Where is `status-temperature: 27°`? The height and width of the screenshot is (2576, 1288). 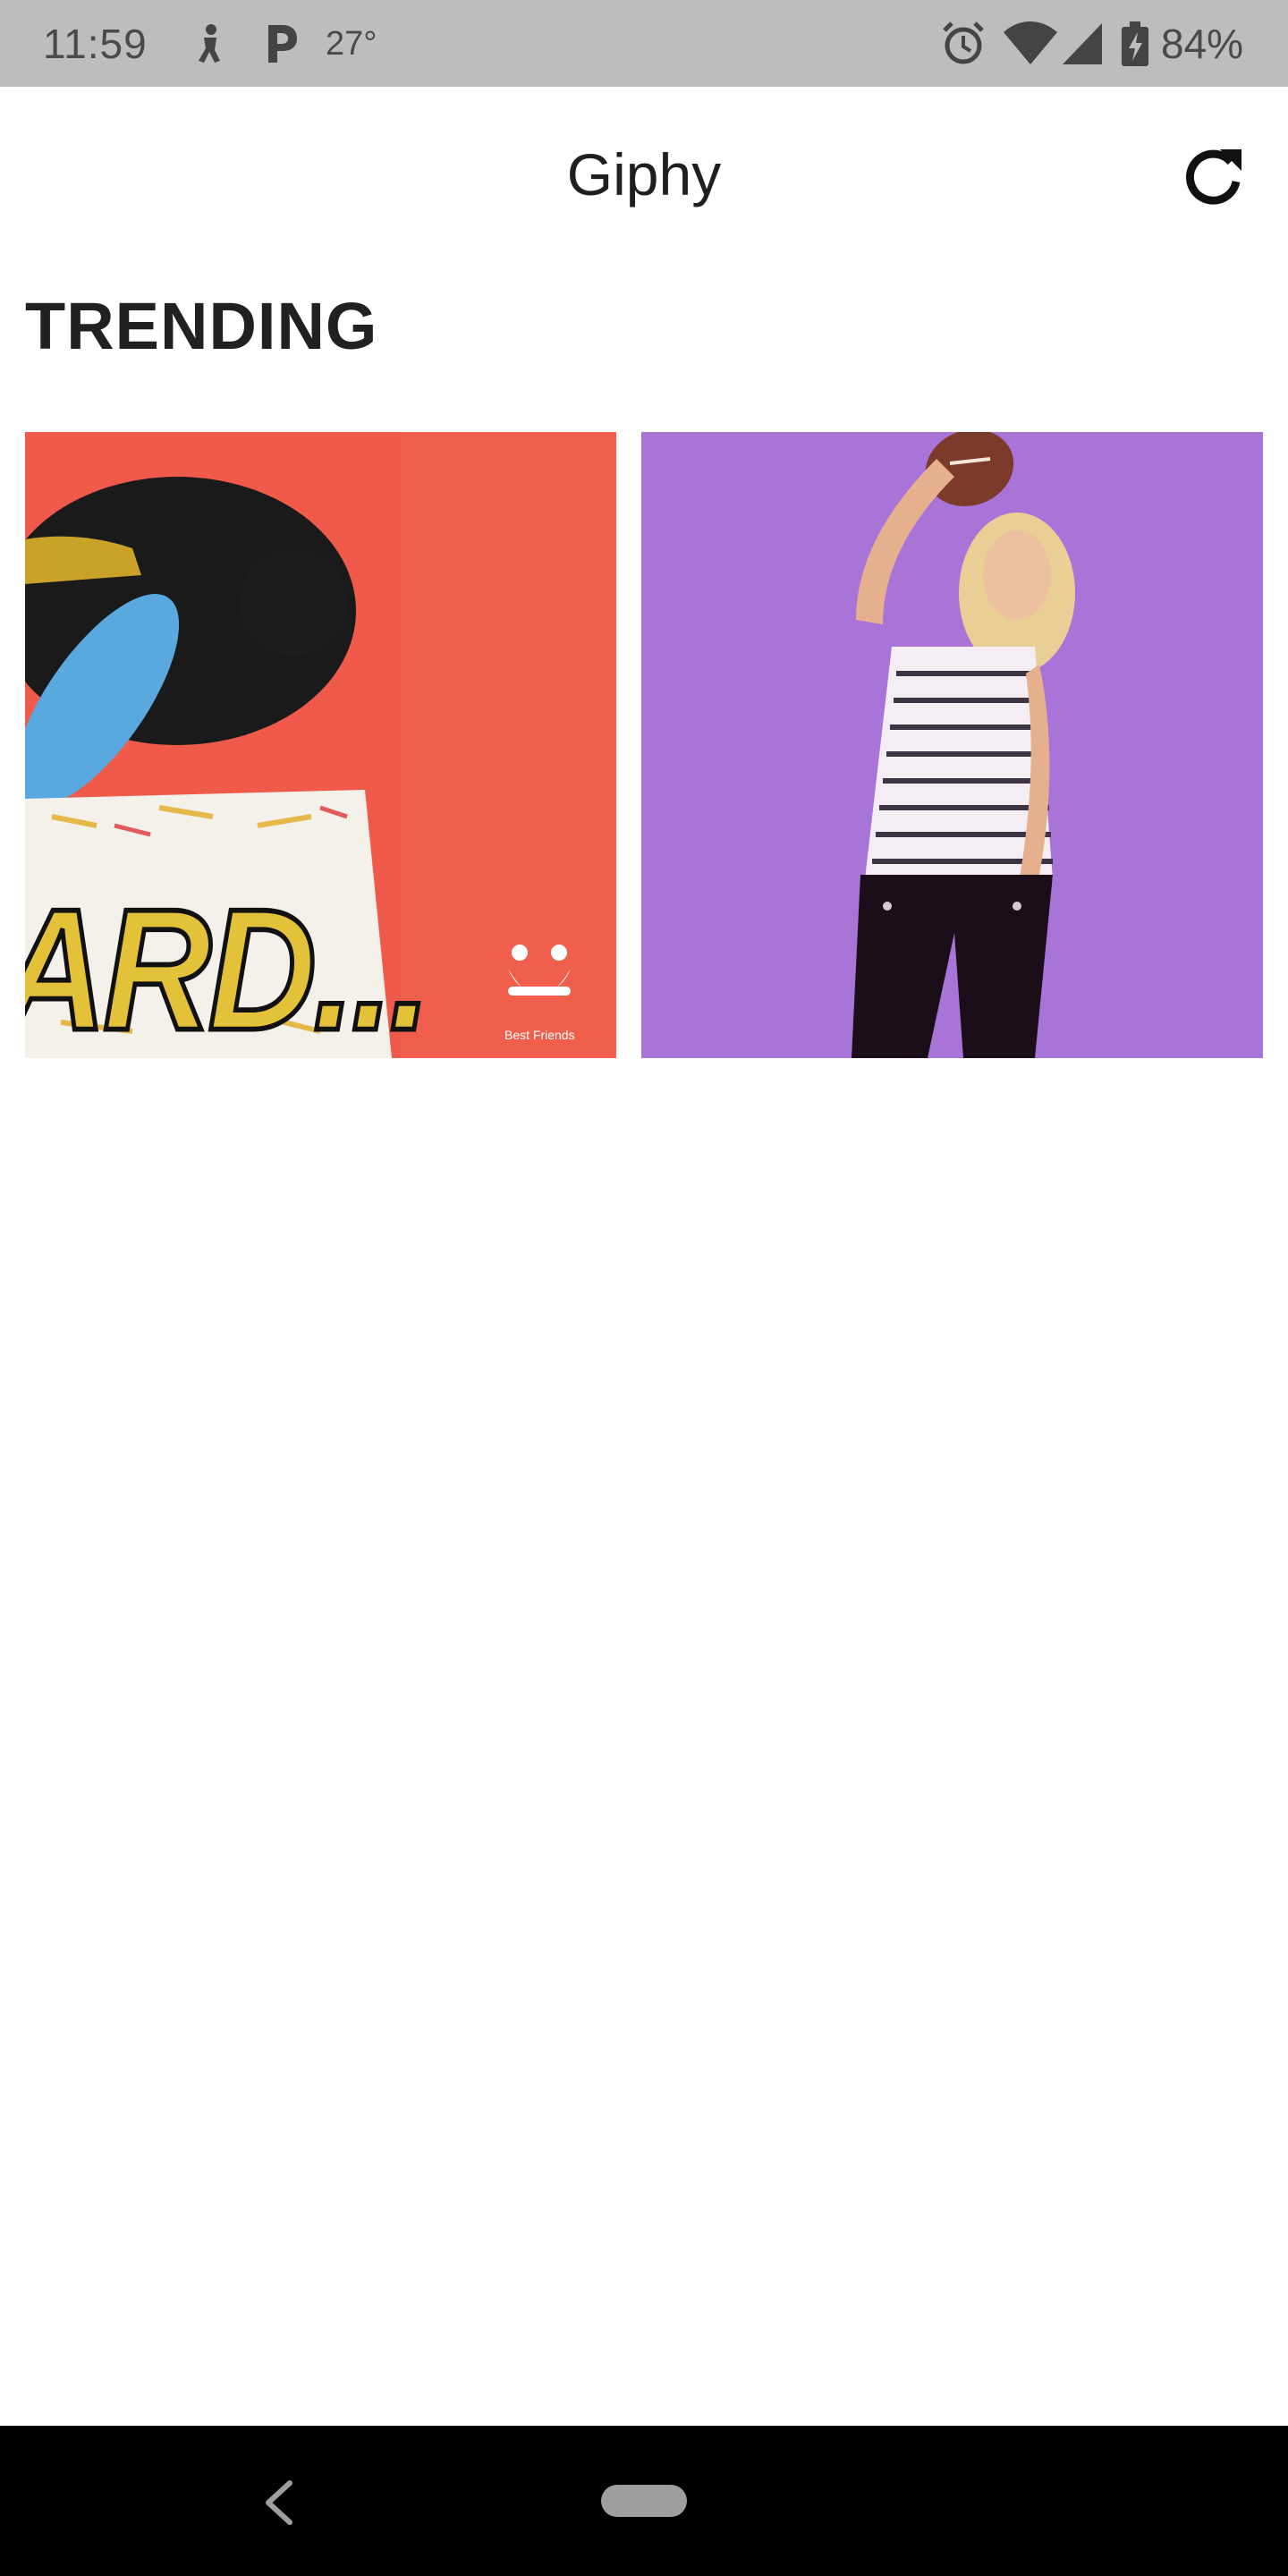 status-temperature: 27° is located at coordinates (351, 44).